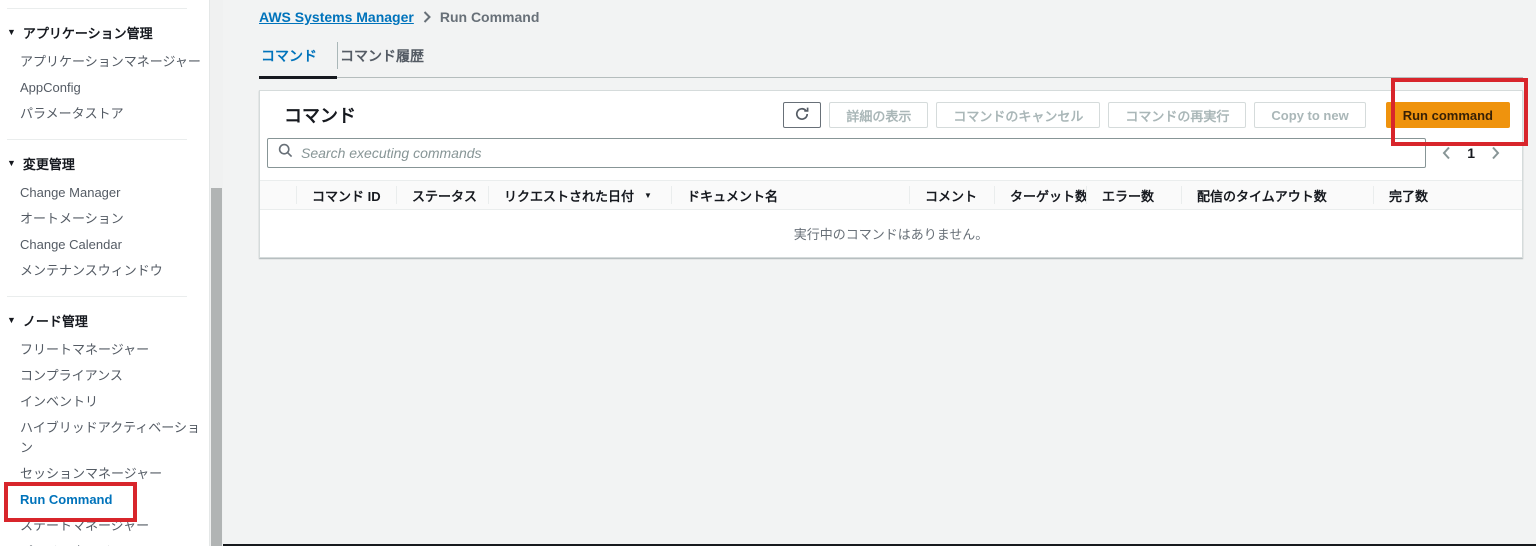 Image resolution: width=1536 pixels, height=546 pixels. What do you see at coordinates (1447, 115) in the screenshot?
I see `run-command-button: Run command` at bounding box center [1447, 115].